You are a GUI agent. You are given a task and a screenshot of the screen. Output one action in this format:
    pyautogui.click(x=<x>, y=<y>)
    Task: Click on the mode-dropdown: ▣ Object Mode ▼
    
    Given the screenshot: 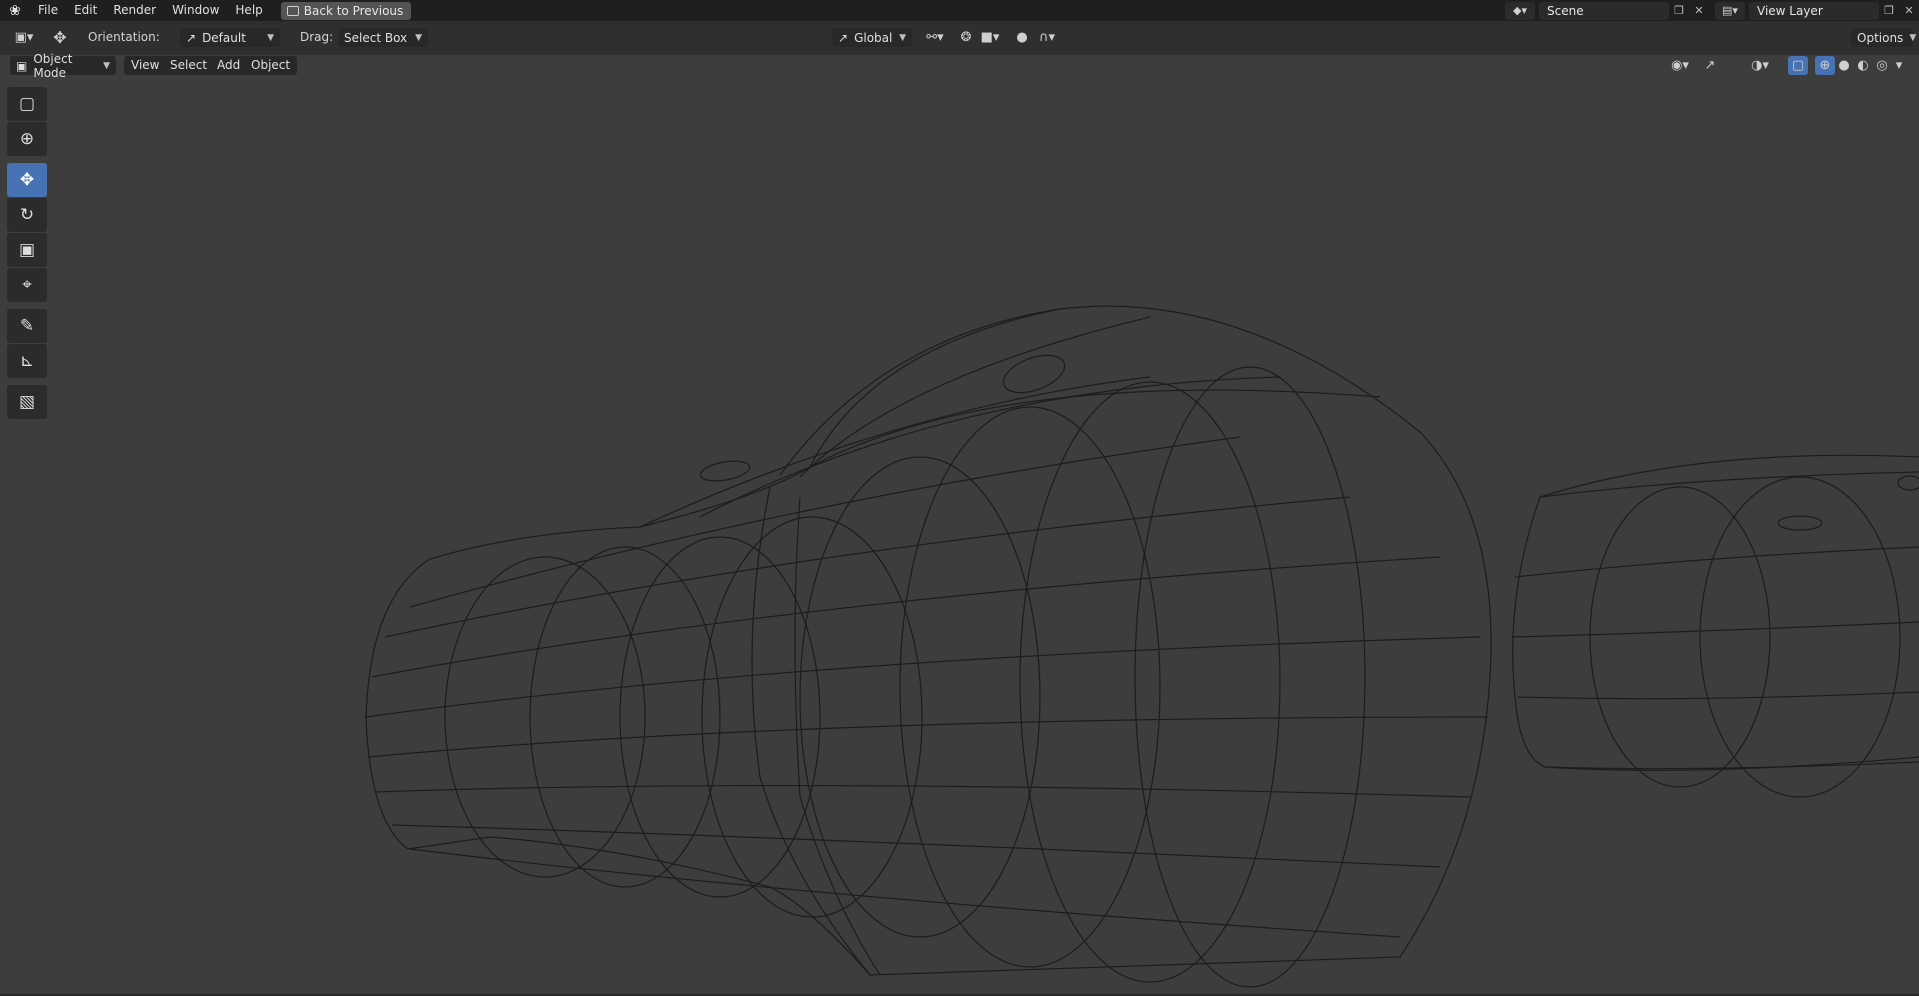 What is the action you would take?
    pyautogui.click(x=63, y=66)
    